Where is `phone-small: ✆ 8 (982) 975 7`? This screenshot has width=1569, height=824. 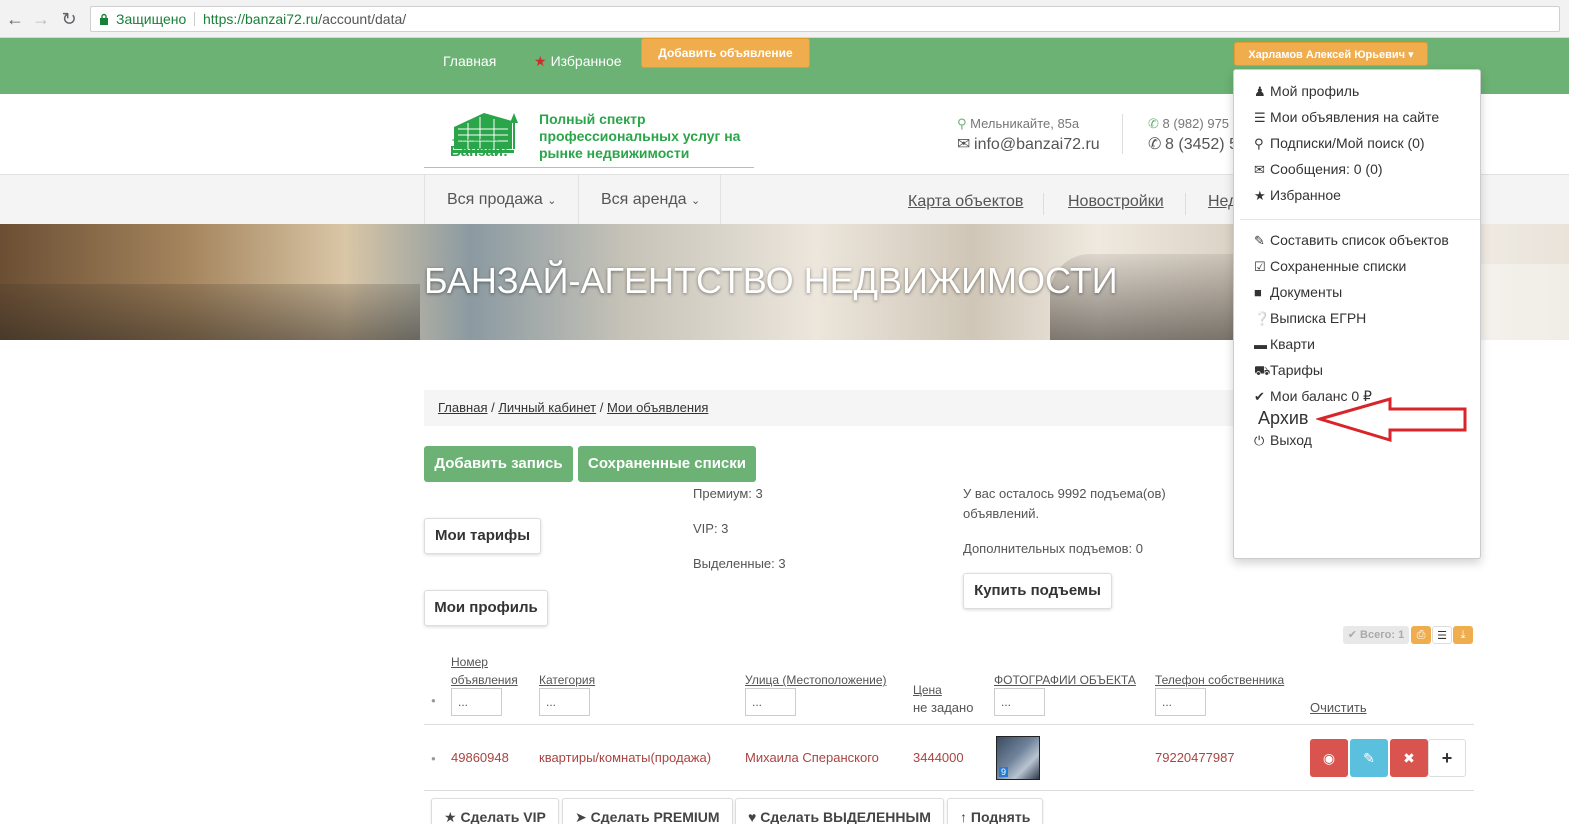
phone-small: ✆ 8 (982) 975 7 is located at coordinates (1194, 124).